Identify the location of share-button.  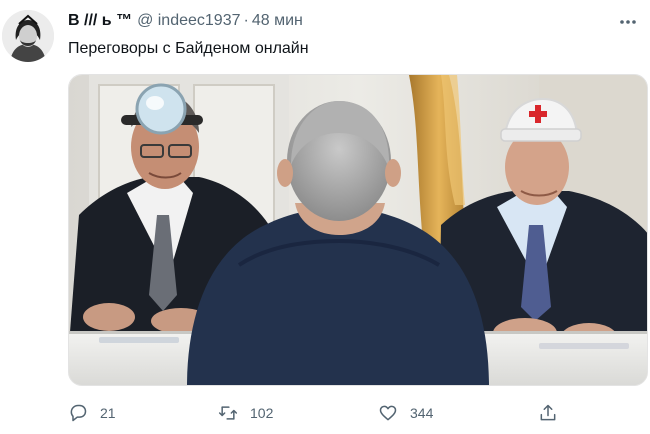
(548, 413).